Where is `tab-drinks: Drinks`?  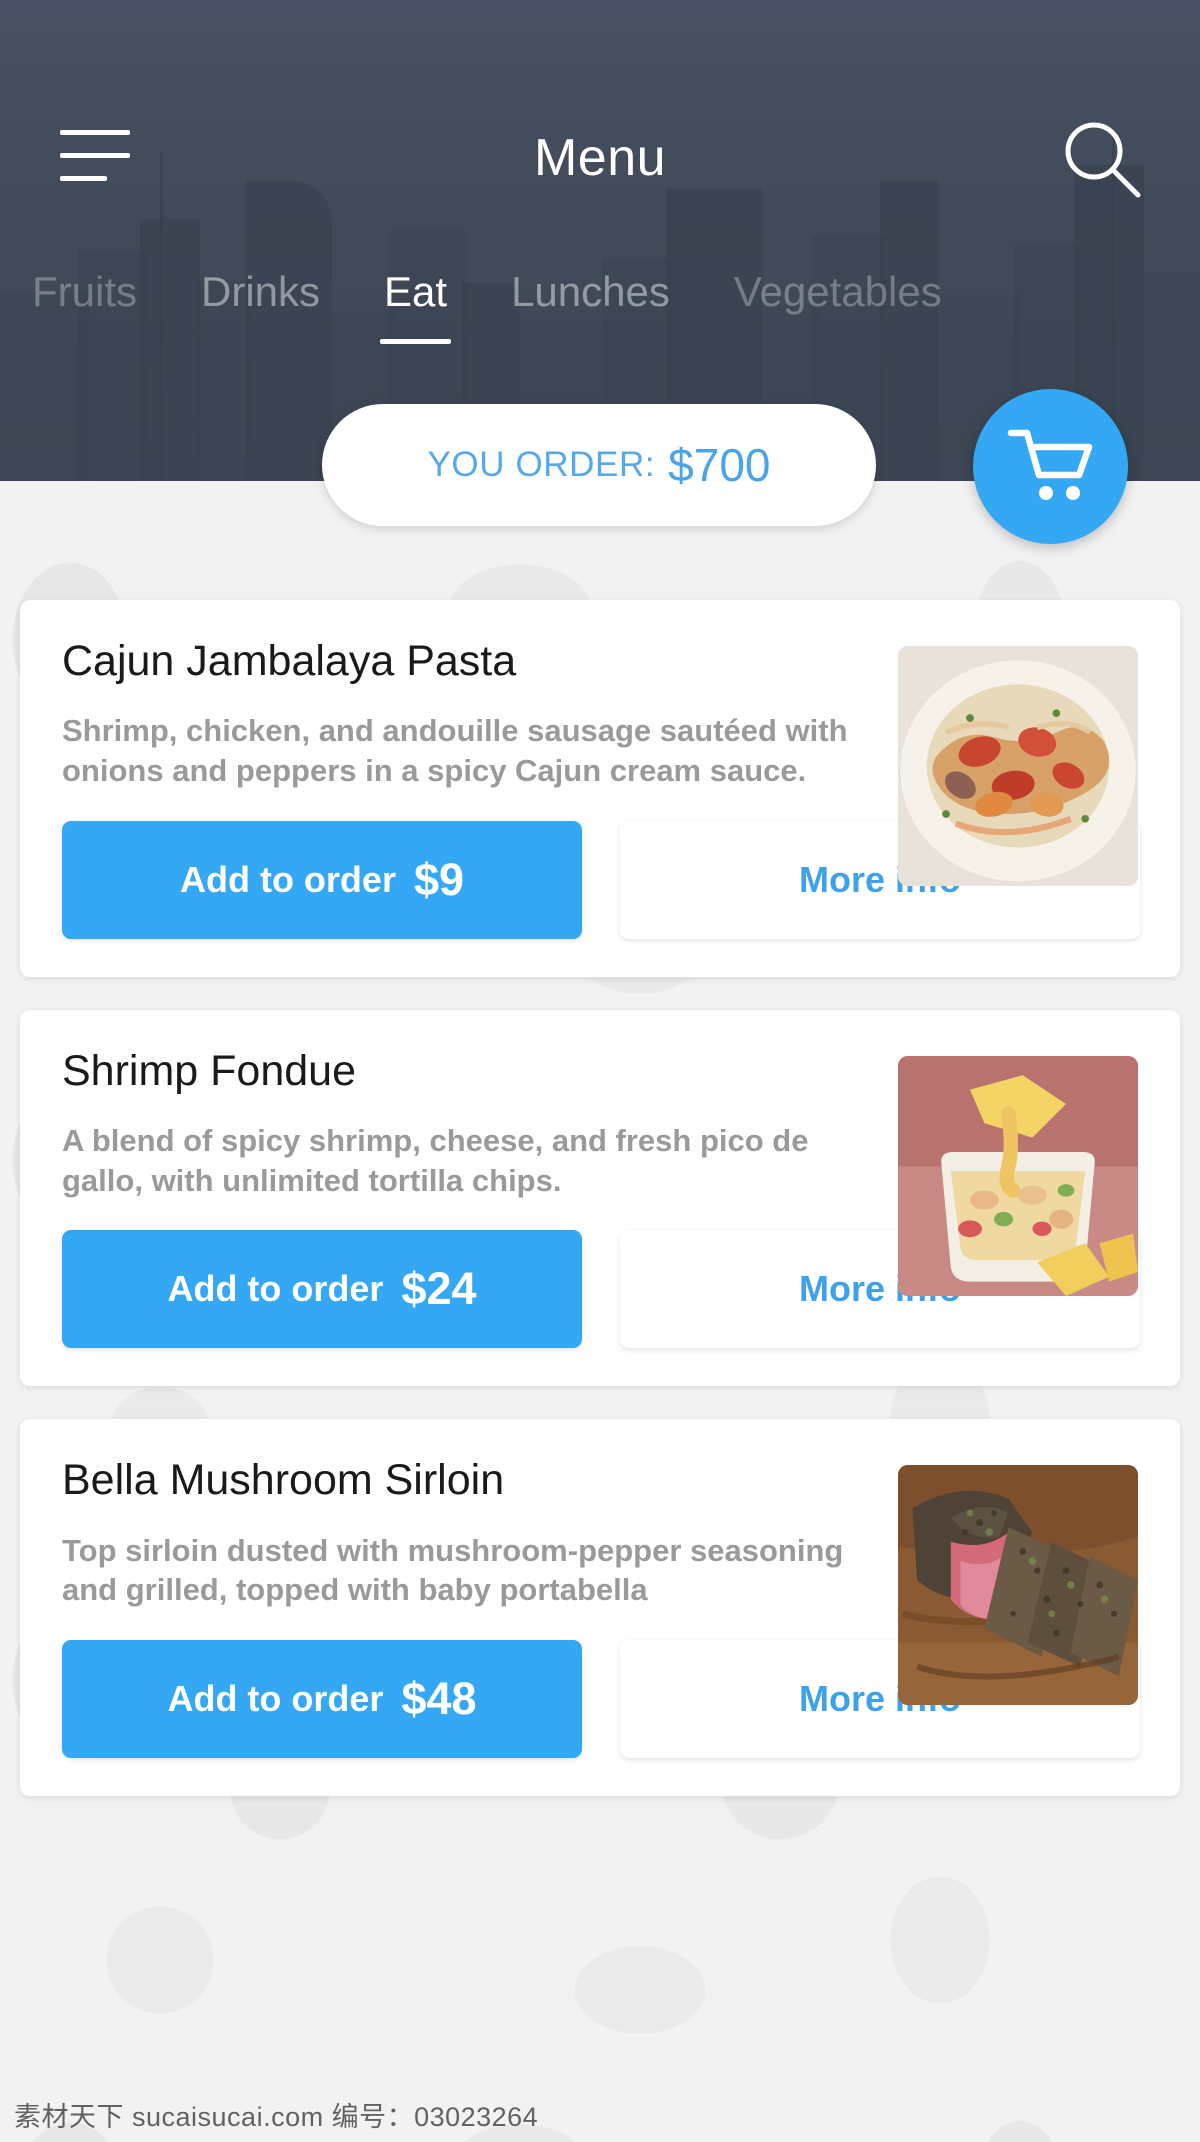
tab-drinks: Drinks is located at coordinates (260, 292).